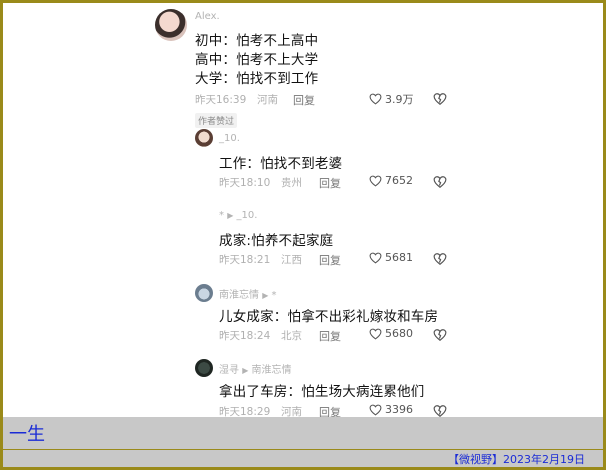  I want to click on author-liked-badge: 作者赞过, so click(216, 120).